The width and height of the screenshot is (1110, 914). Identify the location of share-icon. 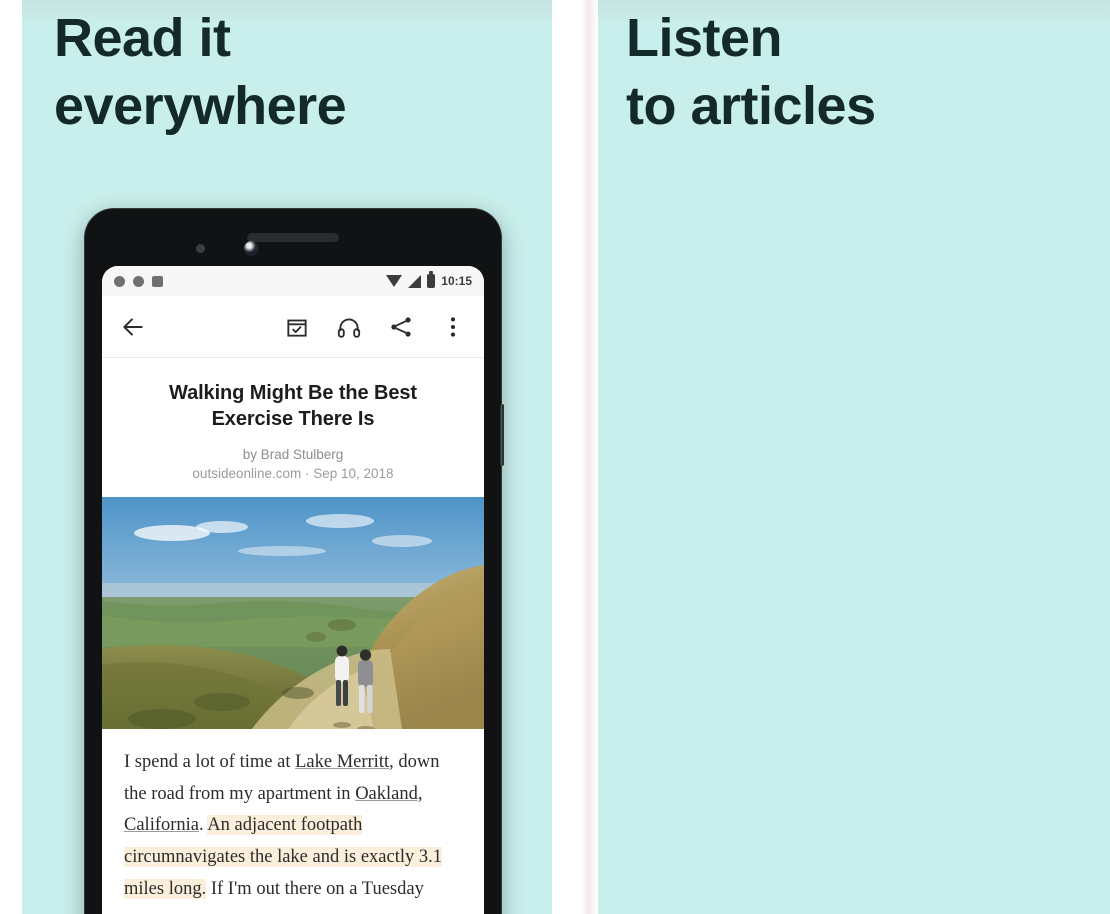
(401, 327).